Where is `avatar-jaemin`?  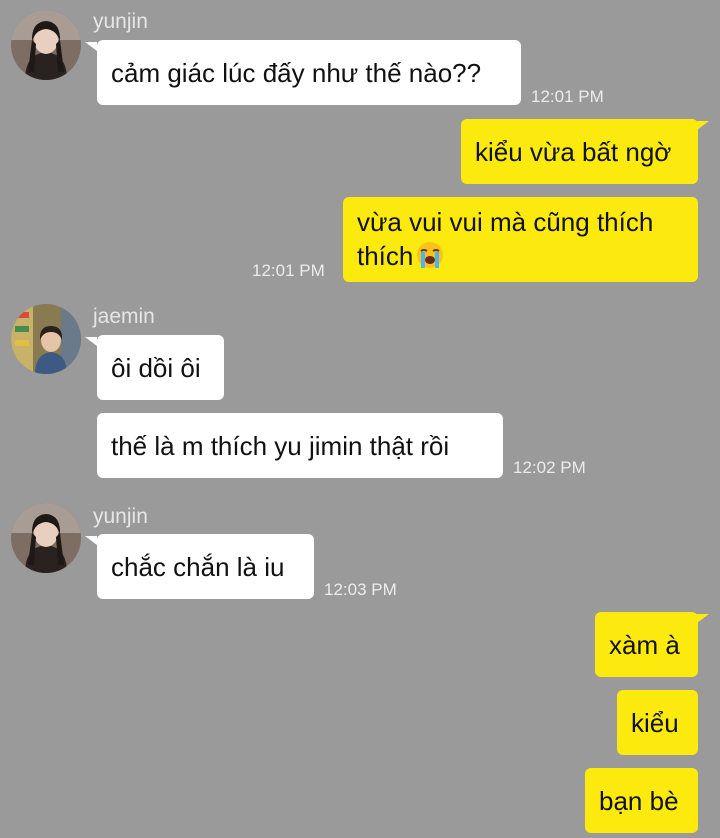 avatar-jaemin is located at coordinates (46, 339).